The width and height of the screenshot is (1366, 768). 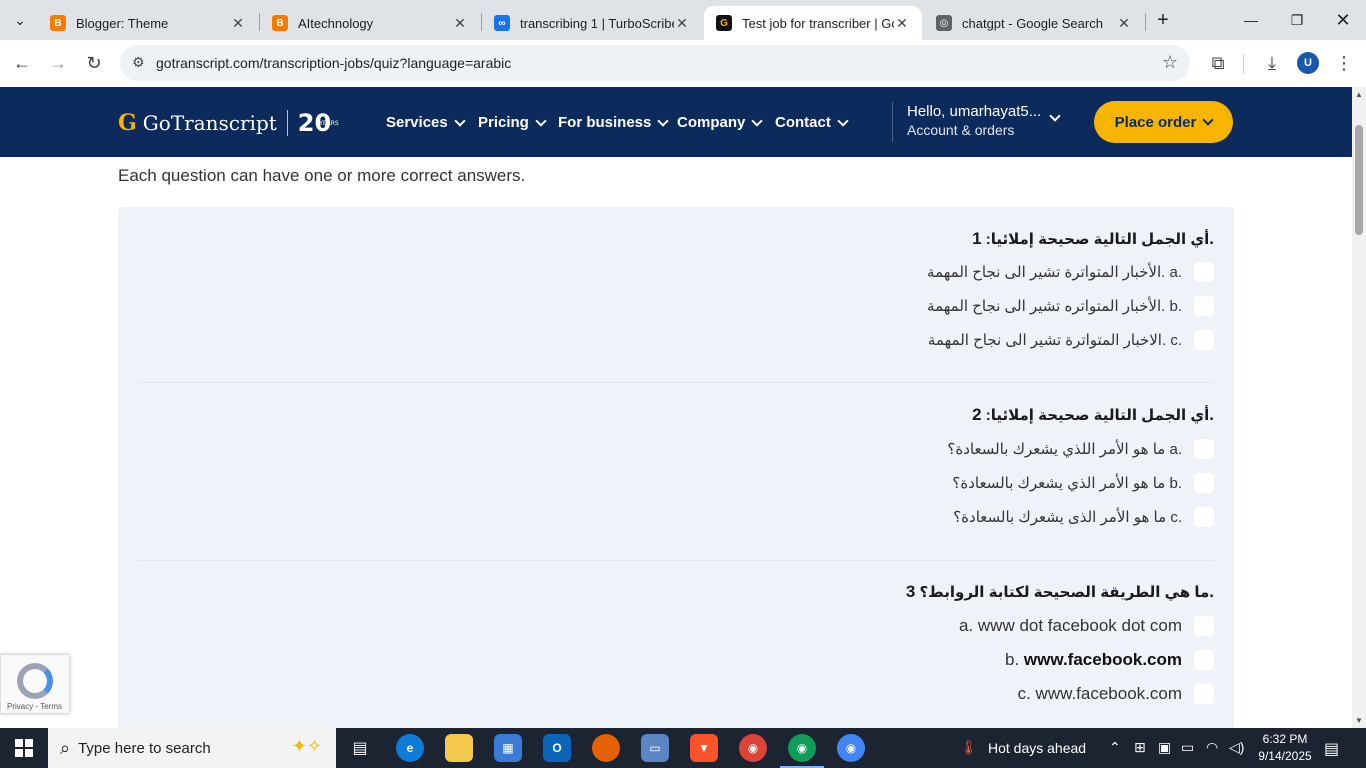 What do you see at coordinates (1331, 749) in the screenshot?
I see `notifications-icon: ▤` at bounding box center [1331, 749].